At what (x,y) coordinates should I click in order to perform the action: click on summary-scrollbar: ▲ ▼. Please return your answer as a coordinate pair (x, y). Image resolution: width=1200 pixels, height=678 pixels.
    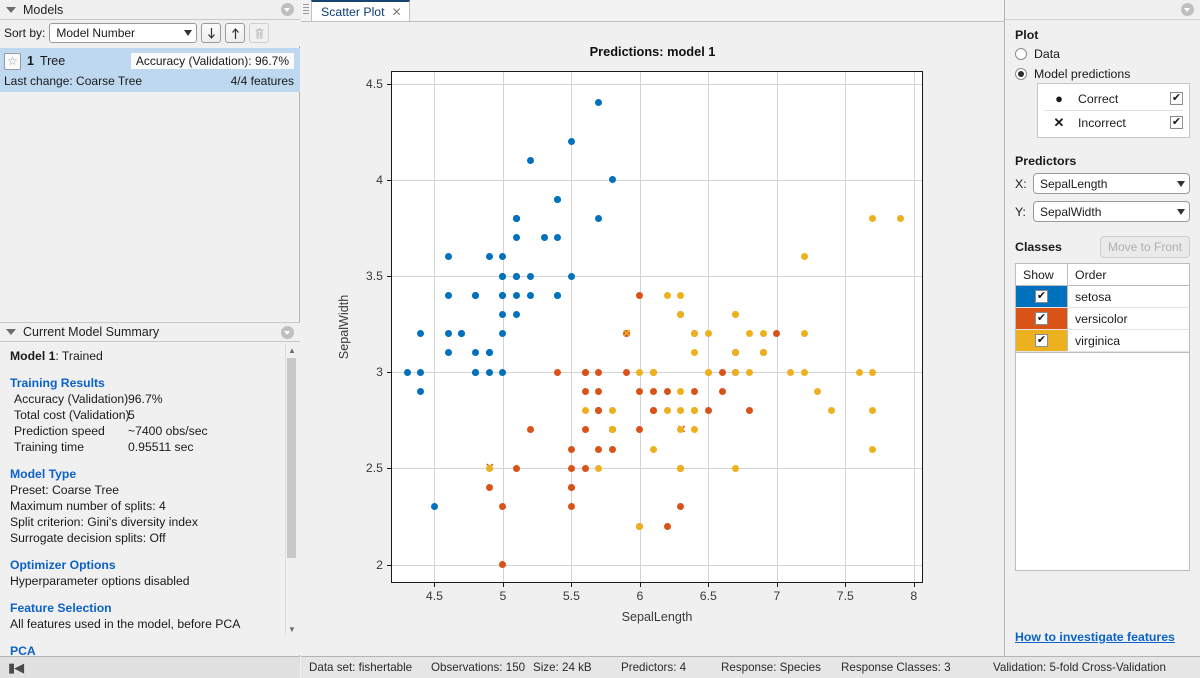
    Looking at the image, I should click on (291, 489).